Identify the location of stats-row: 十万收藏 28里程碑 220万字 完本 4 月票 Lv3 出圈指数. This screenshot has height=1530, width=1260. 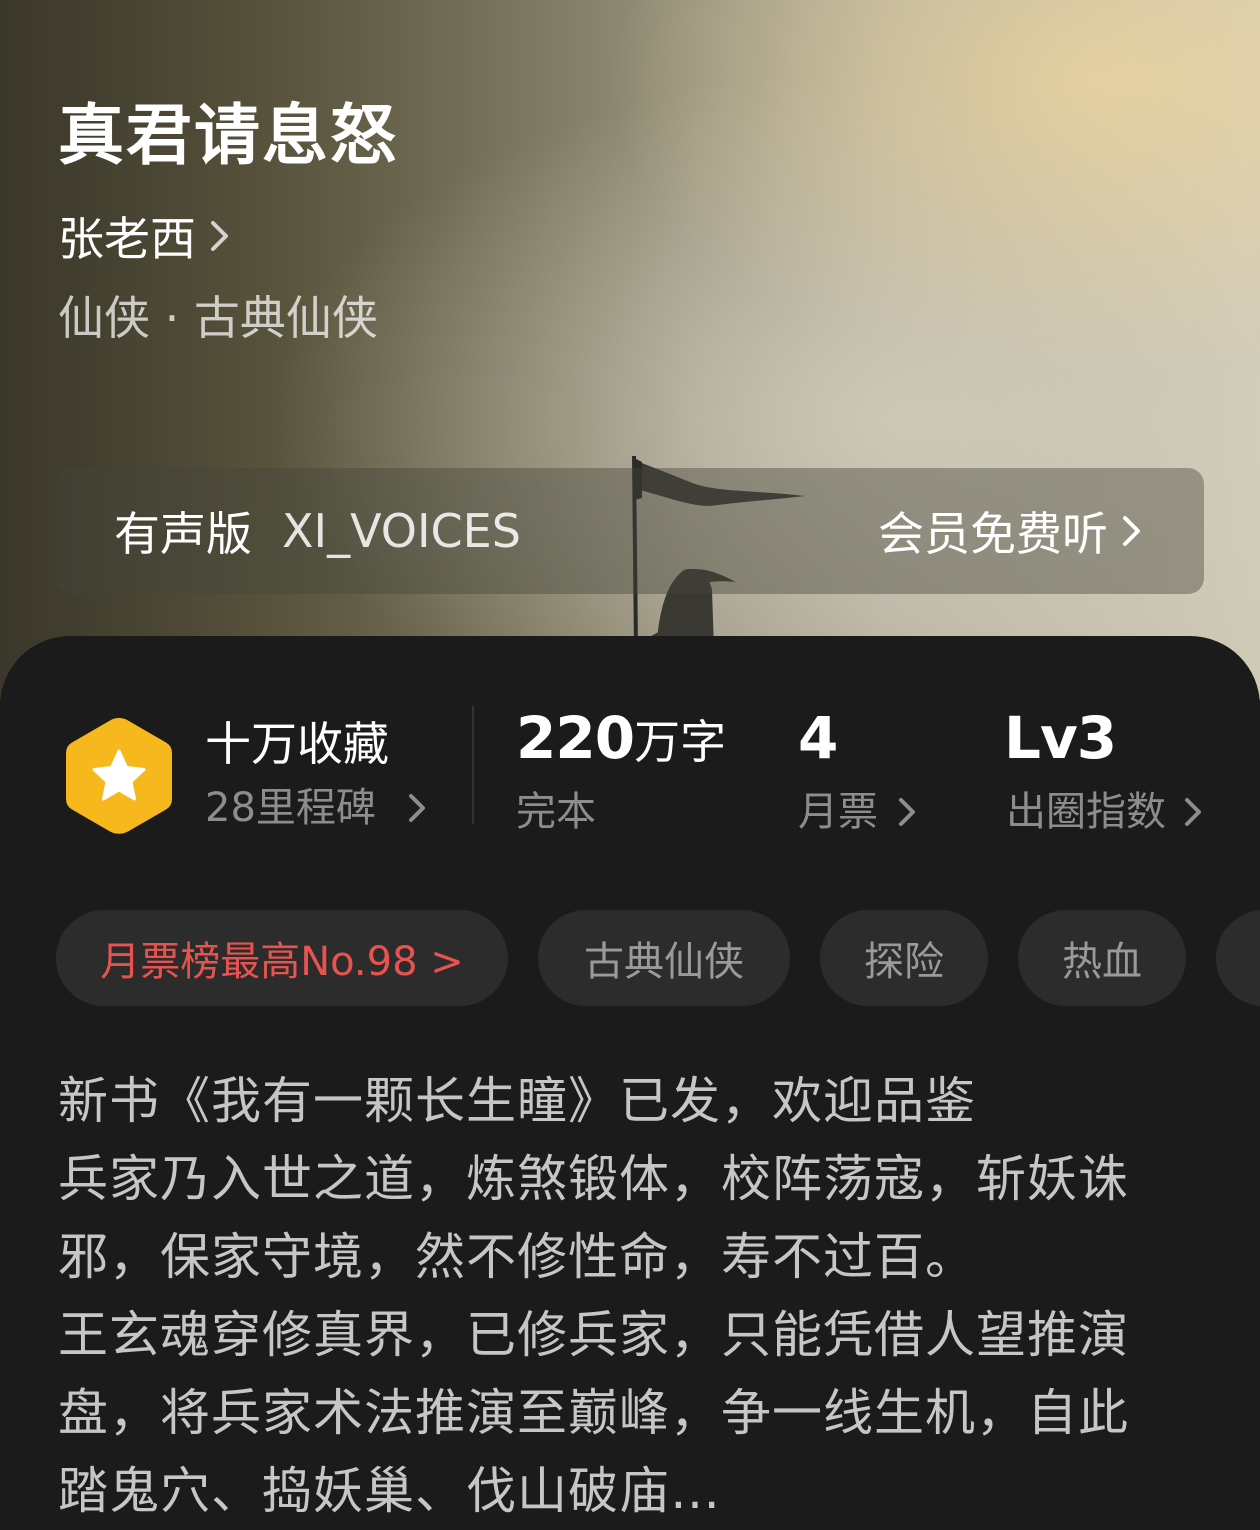
(630, 775).